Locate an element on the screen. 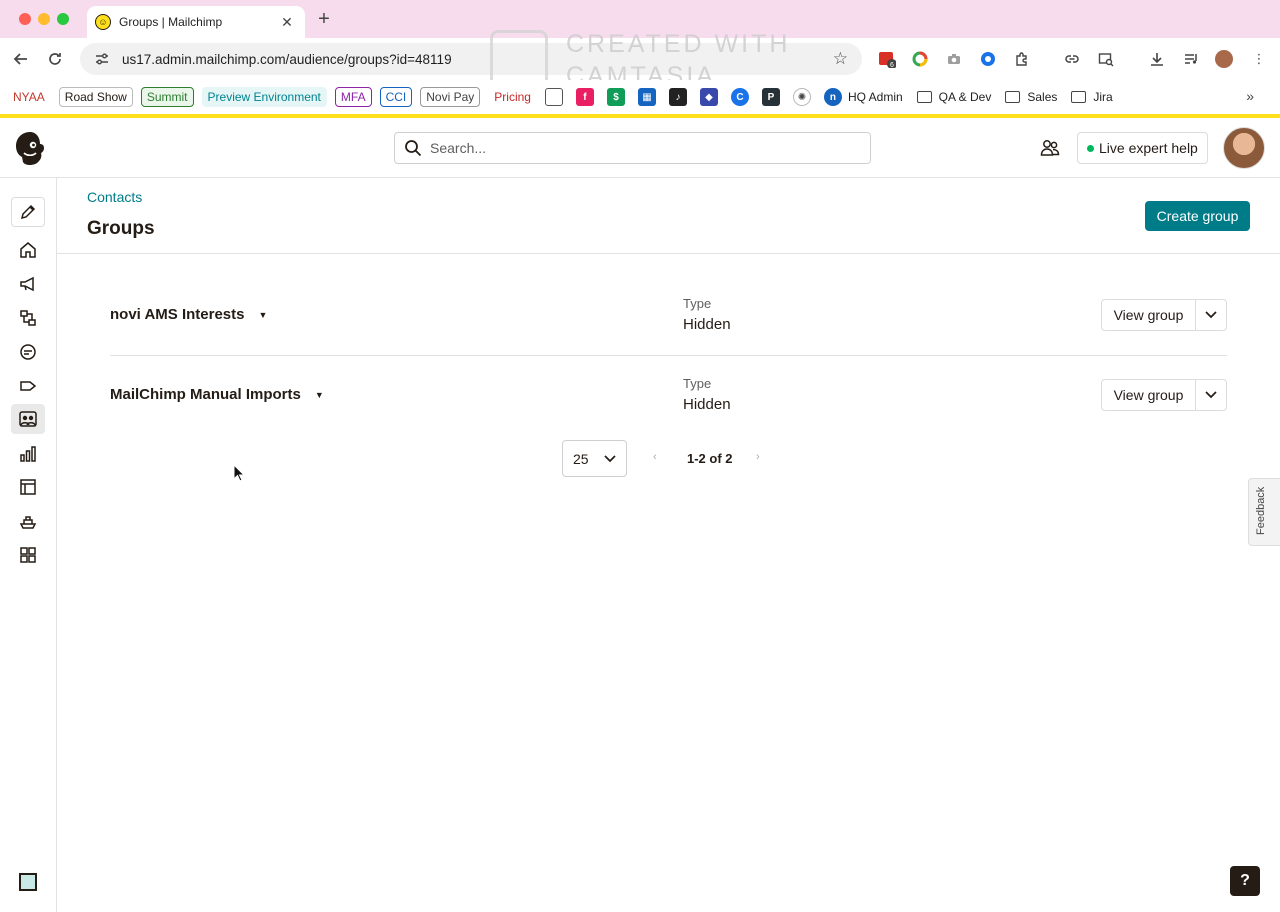  community-people-icon is located at coordinates (1050, 148).